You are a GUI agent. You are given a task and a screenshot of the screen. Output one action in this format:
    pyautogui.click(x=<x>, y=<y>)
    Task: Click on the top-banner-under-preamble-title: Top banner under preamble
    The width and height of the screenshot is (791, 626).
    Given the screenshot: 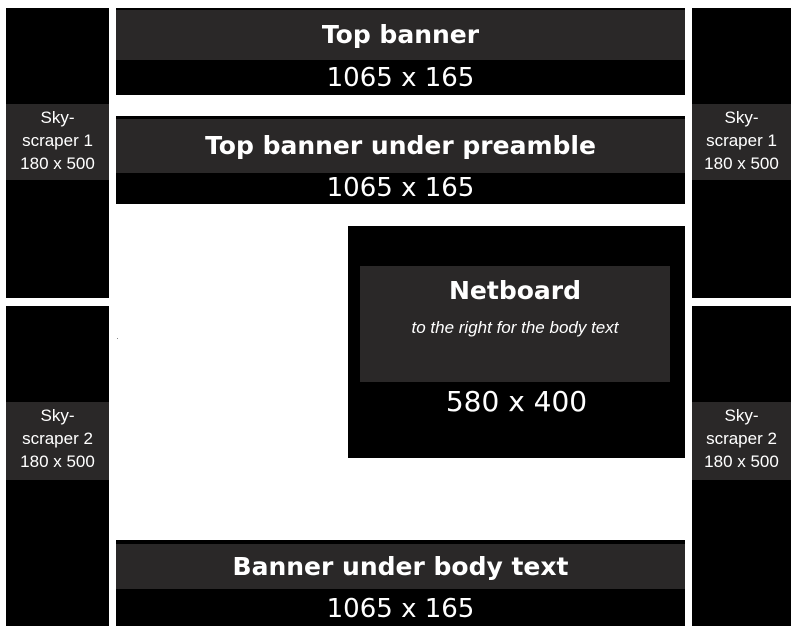 What is the action you would take?
    pyautogui.click(x=400, y=146)
    